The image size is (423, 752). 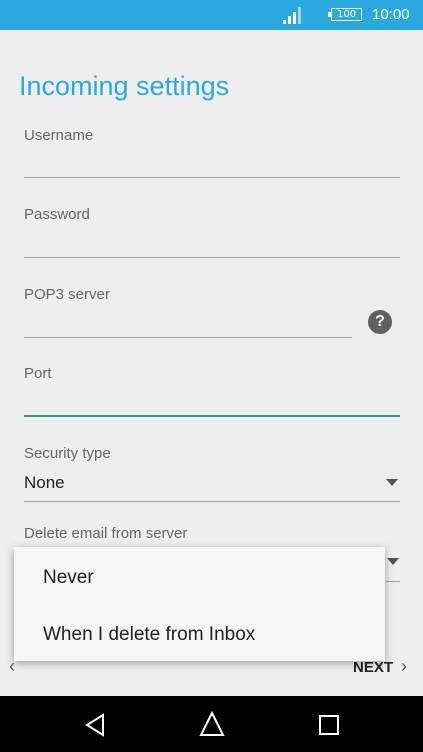 I want to click on home-icon, so click(x=212, y=724).